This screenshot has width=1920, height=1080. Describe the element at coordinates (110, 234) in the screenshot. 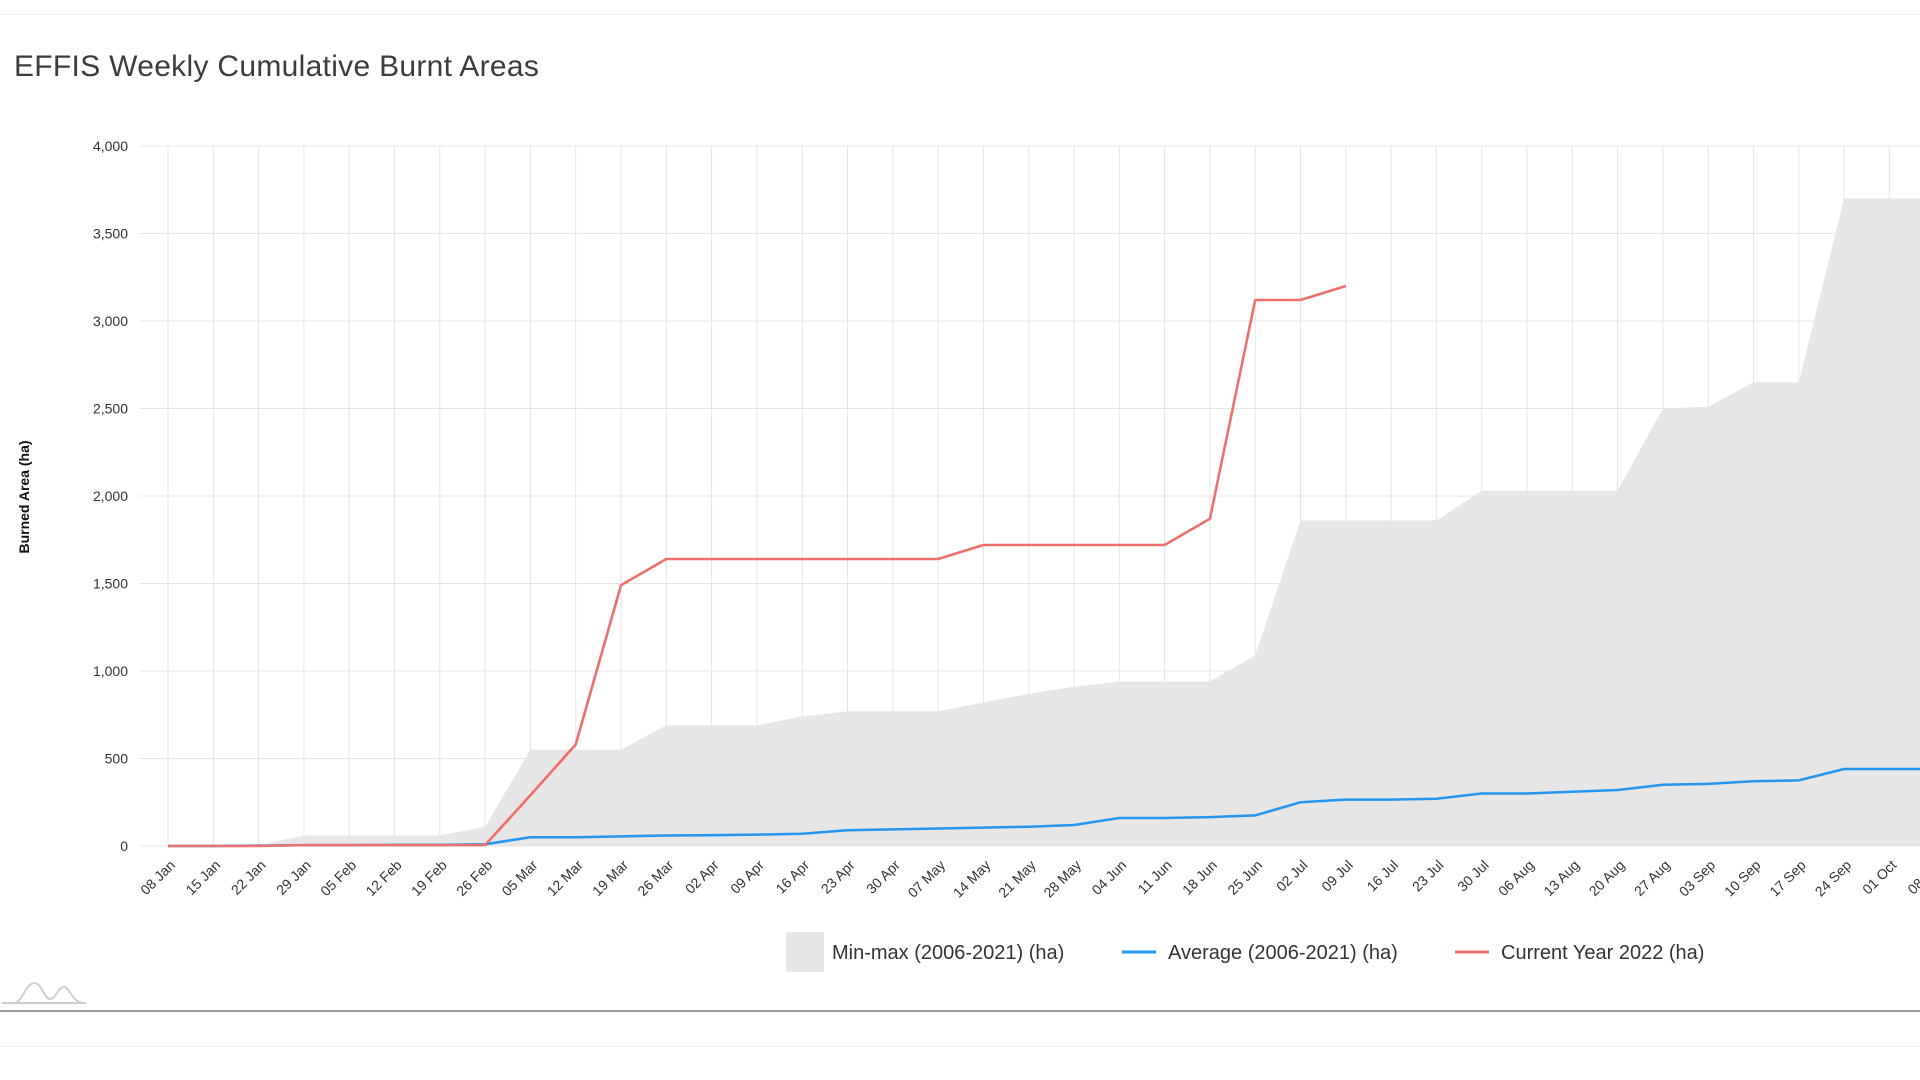

I see `y-tick-label: 3,500` at that location.